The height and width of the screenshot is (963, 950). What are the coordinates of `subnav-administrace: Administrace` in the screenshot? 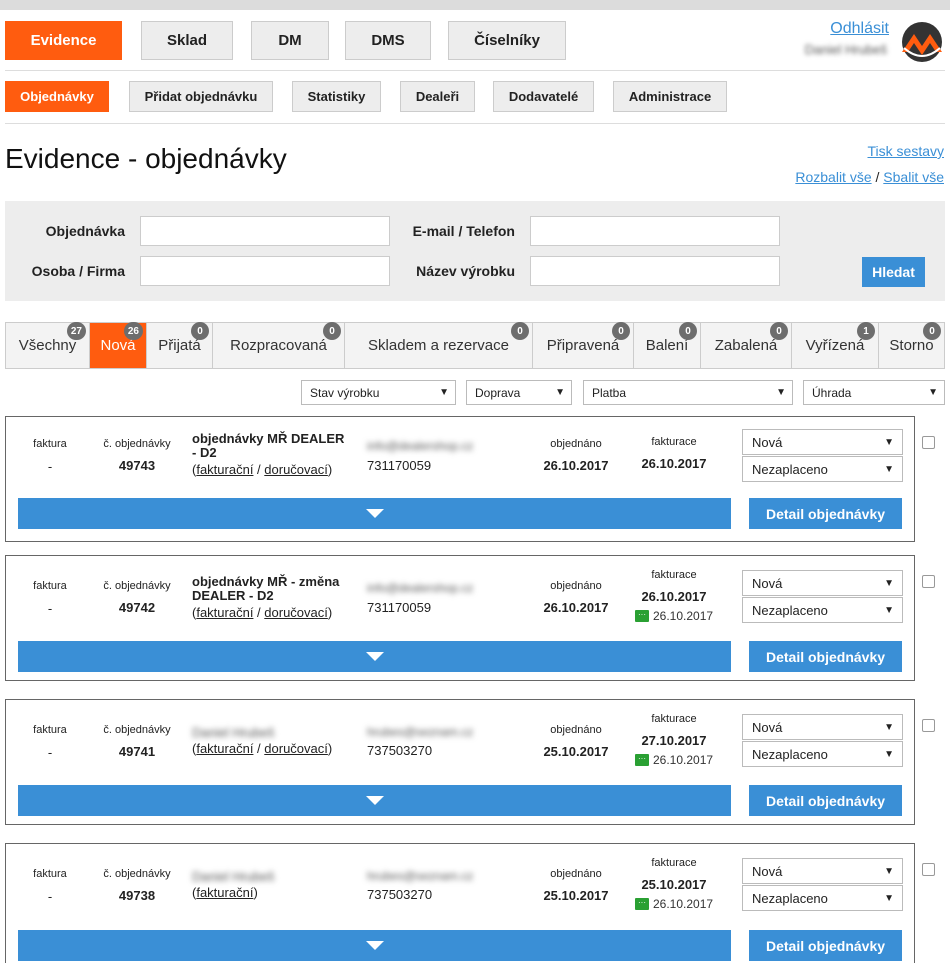 It's located at (670, 96).